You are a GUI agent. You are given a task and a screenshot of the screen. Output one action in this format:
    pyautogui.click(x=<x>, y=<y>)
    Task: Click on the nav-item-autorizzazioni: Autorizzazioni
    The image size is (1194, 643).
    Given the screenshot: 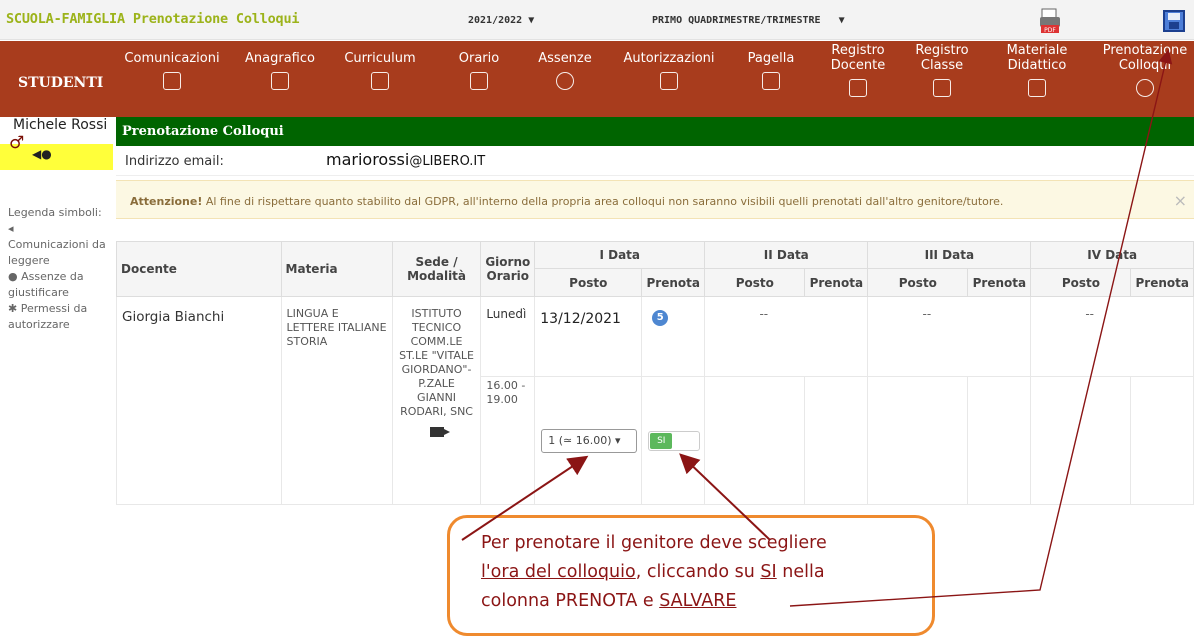 What is the action you would take?
    pyautogui.click(x=669, y=70)
    